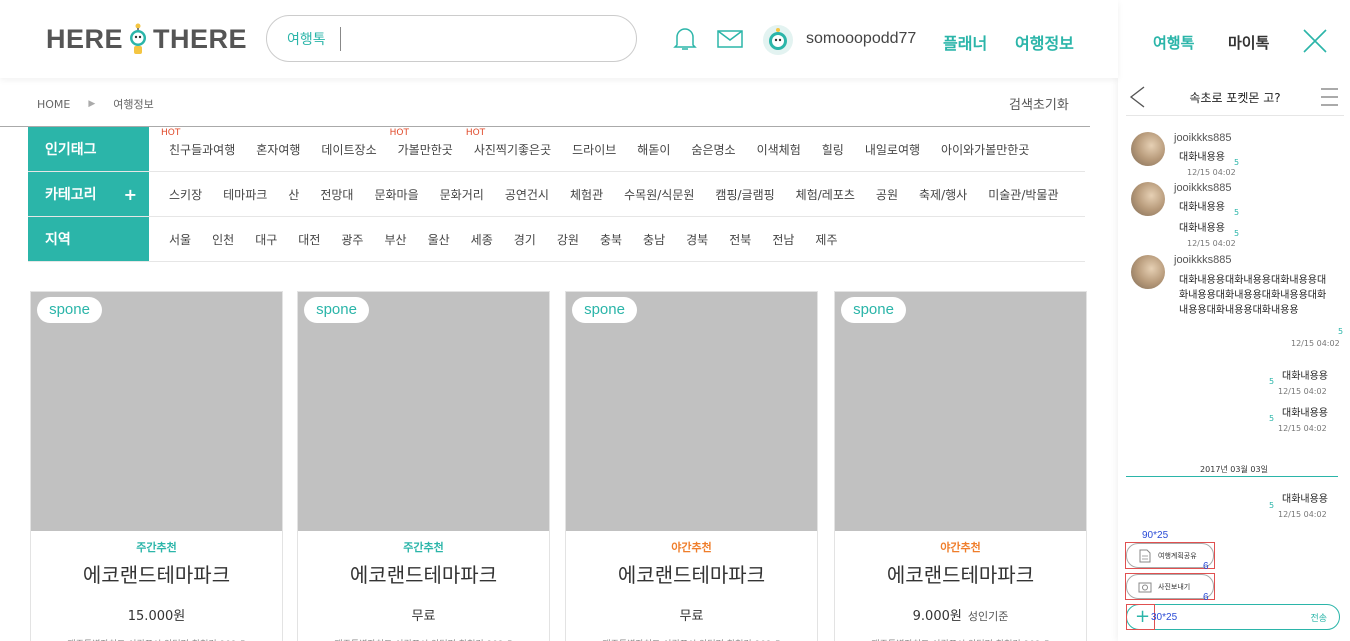 This screenshot has width=1350, height=641. Describe the element at coordinates (53, 104) in the screenshot. I see `breadcrumb-home: HOME` at that location.